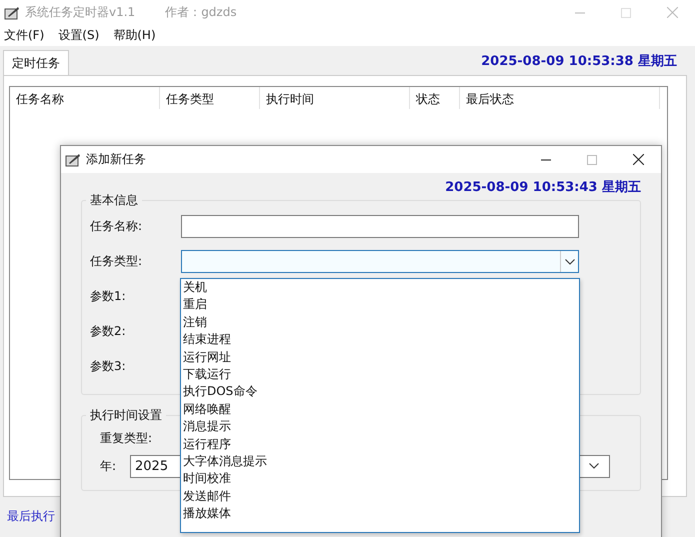 This screenshot has height=537, width=695. Describe the element at coordinates (380, 497) in the screenshot. I see `dropdown-option: 发送邮件` at that location.